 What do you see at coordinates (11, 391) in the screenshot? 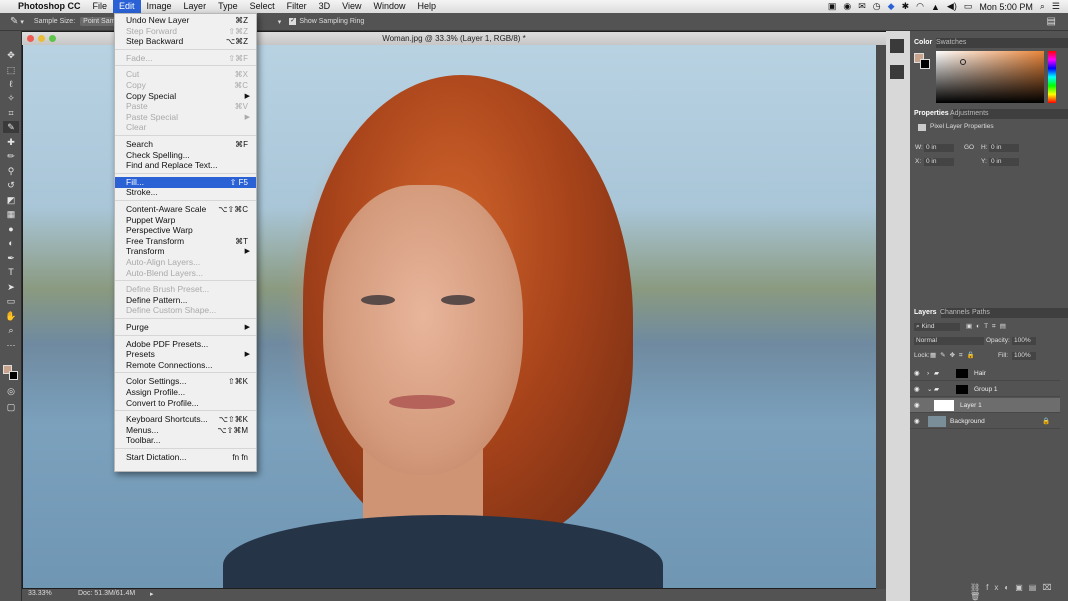
I see `quick-mask-icon: ◎` at bounding box center [11, 391].